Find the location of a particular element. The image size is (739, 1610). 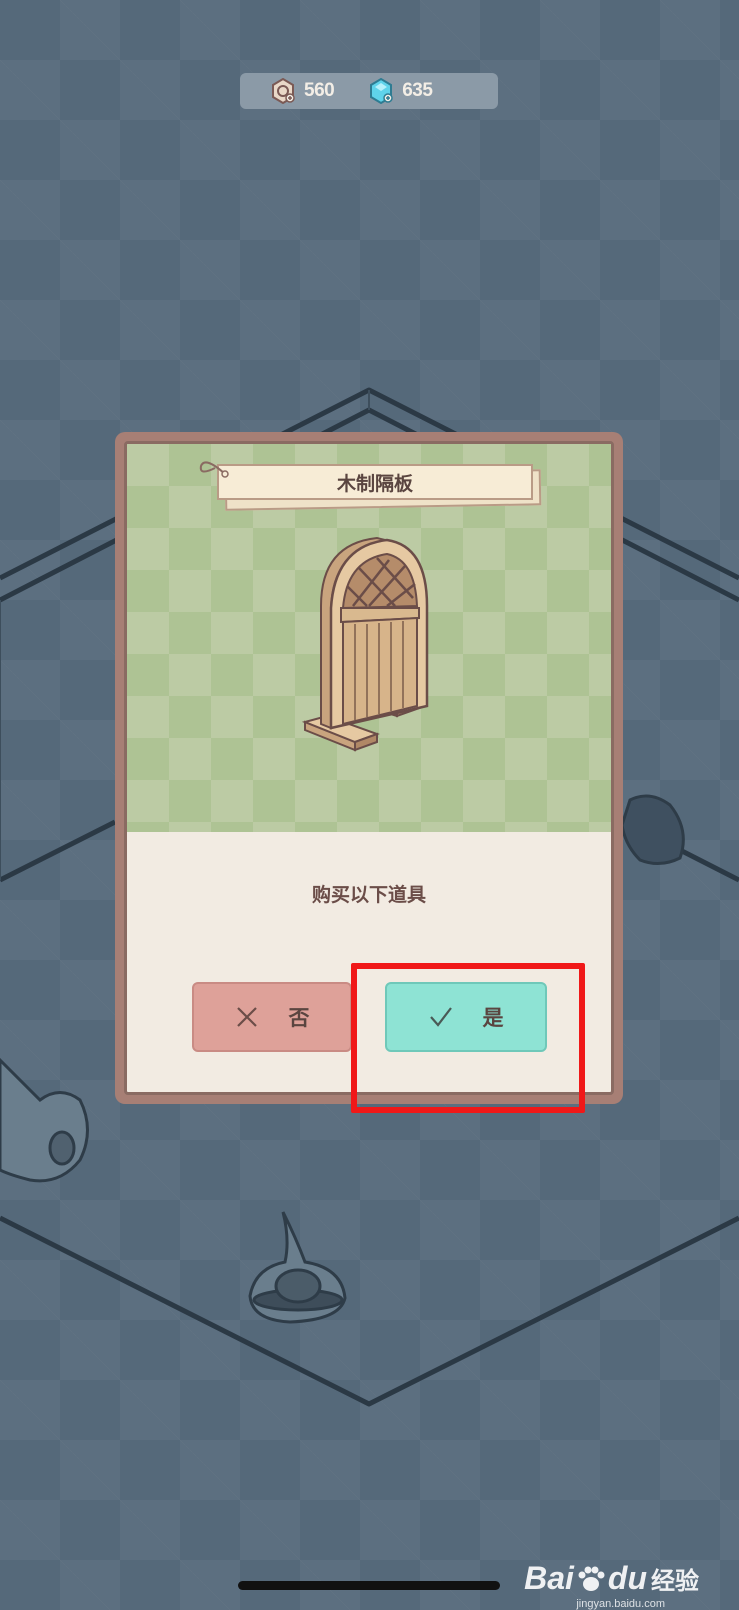

item-name-tag: 木制隔板 is located at coordinates (370, 486).